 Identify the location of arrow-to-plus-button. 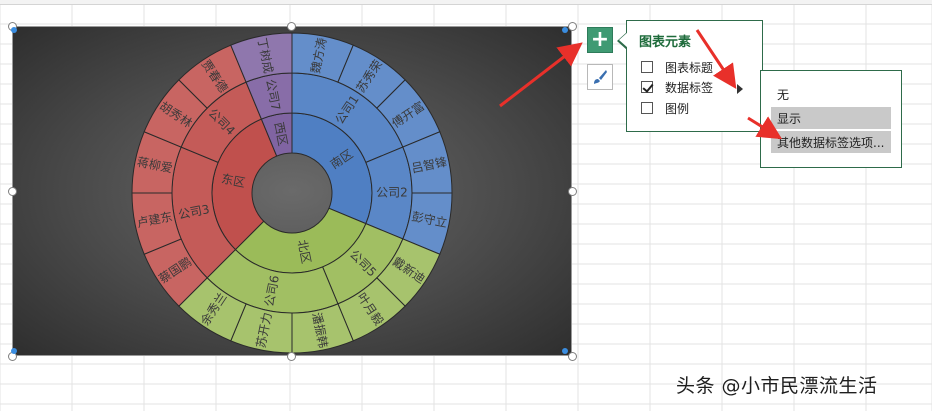
(541, 75).